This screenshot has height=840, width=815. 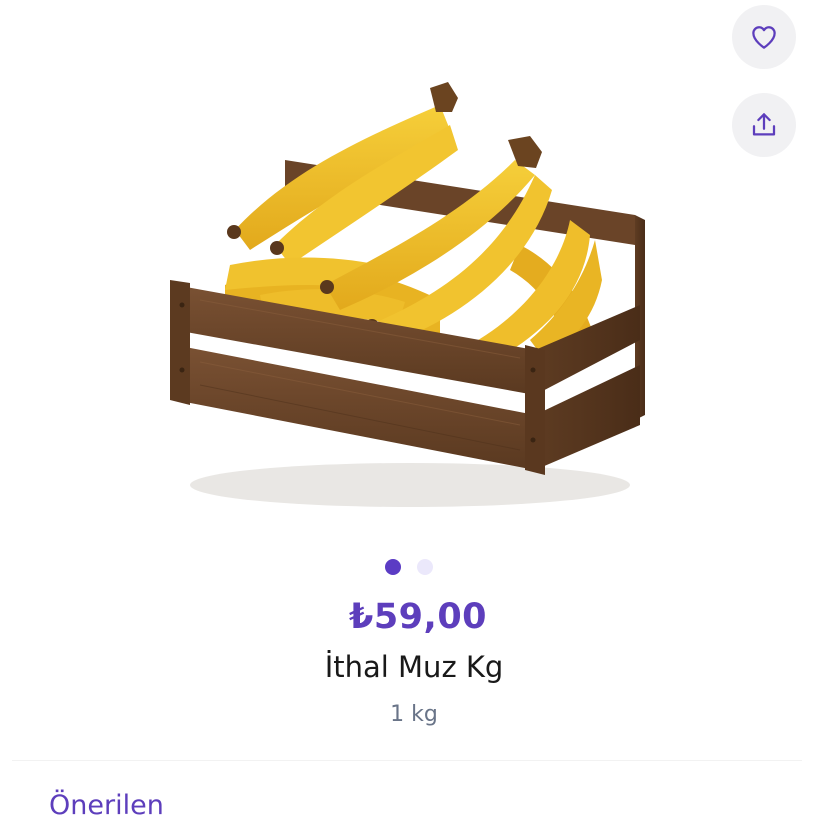 I want to click on share-icon, so click(x=764, y=125).